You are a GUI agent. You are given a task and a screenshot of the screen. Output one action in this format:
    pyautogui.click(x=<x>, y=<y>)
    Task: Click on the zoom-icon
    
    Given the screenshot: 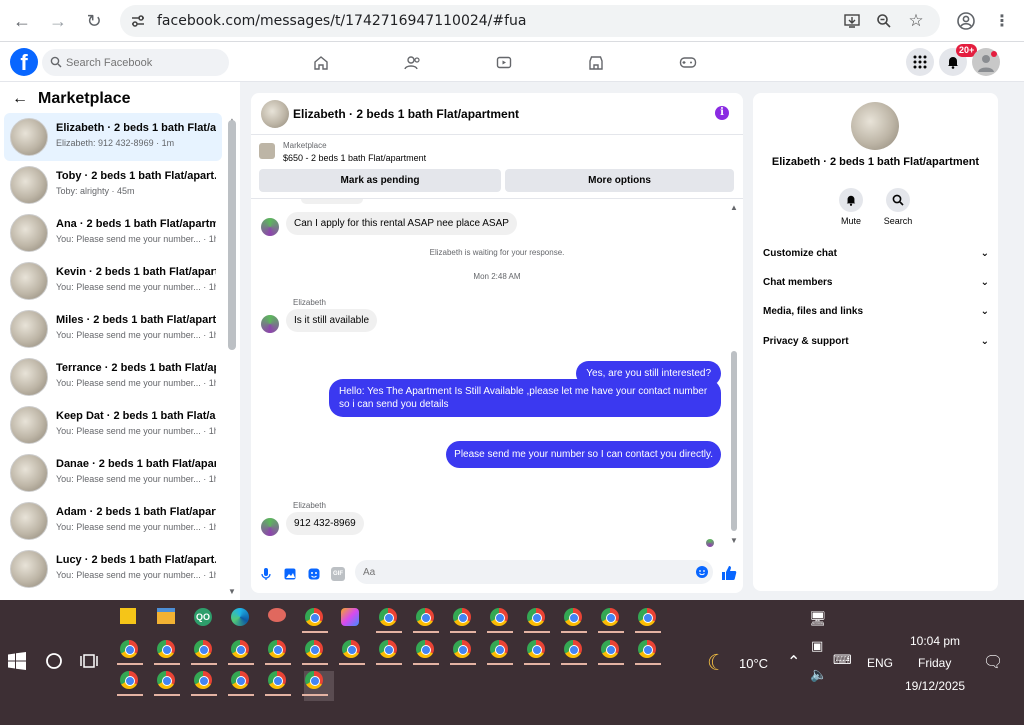 What is the action you would take?
    pyautogui.click(x=884, y=21)
    